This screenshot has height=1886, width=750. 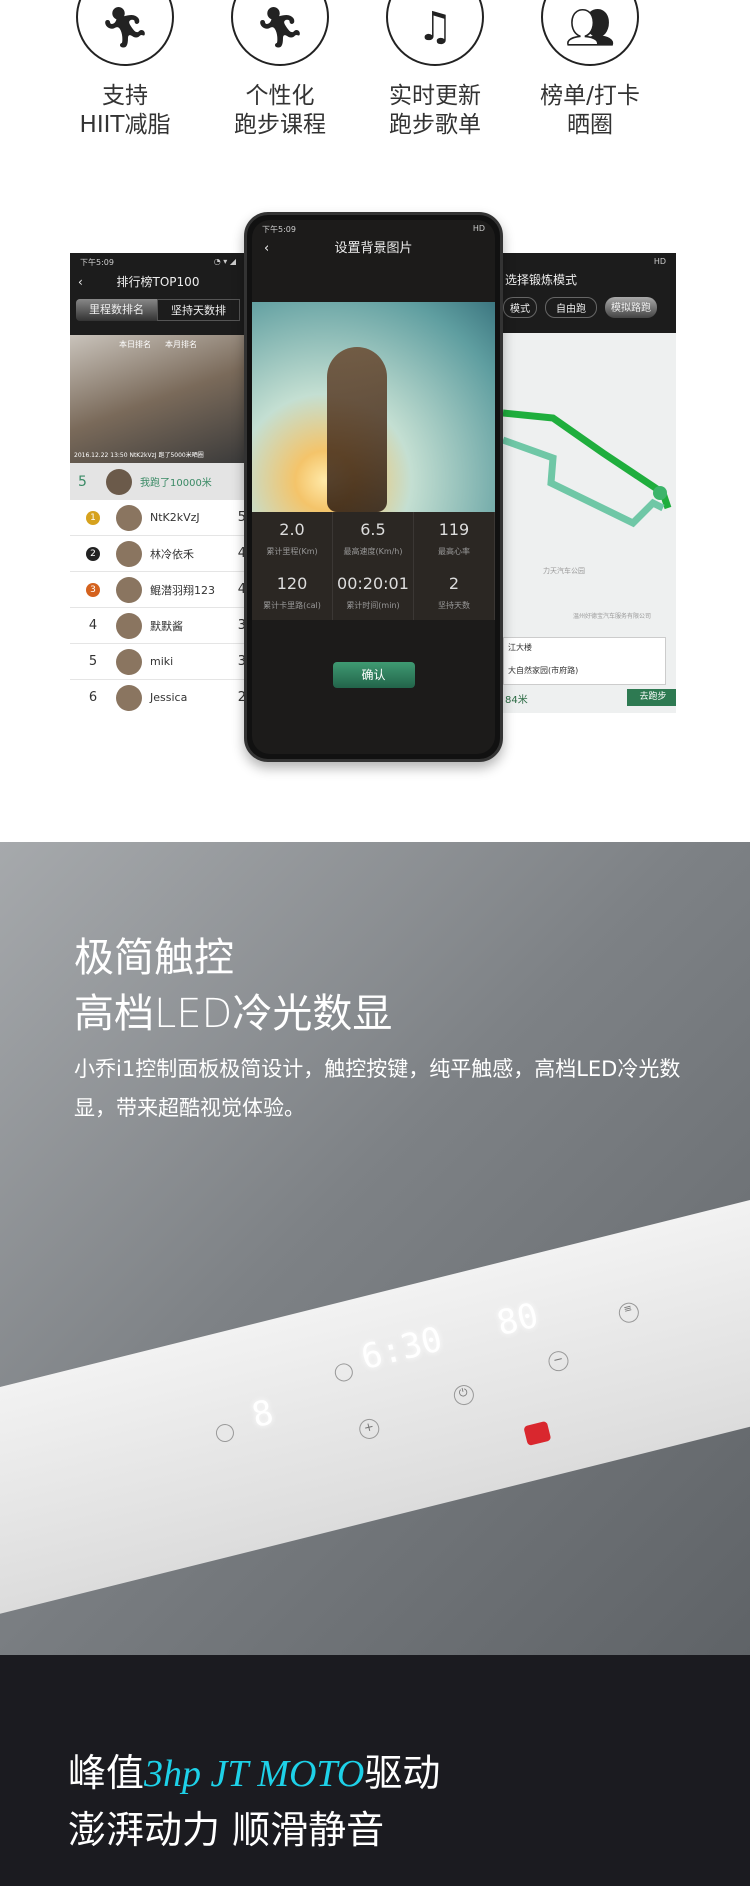 I want to click on stat-cell: 119 最高心率, so click(x=454, y=539).